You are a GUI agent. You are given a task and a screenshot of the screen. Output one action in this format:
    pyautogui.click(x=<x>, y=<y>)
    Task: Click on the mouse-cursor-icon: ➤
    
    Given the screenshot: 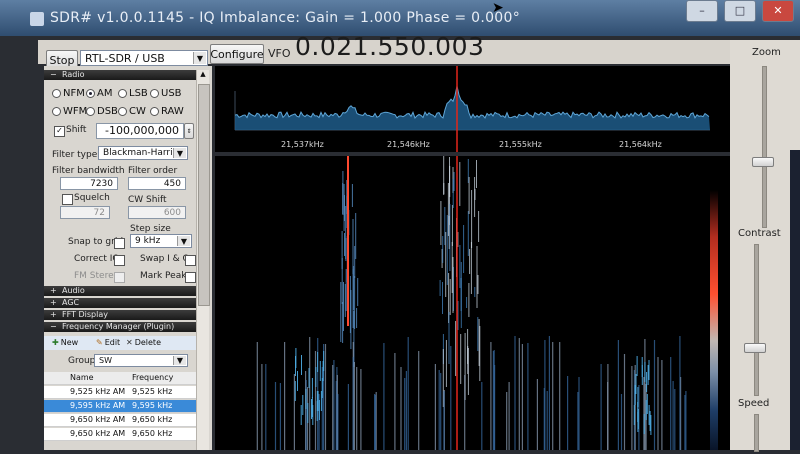 What is the action you would take?
    pyautogui.click(x=498, y=8)
    